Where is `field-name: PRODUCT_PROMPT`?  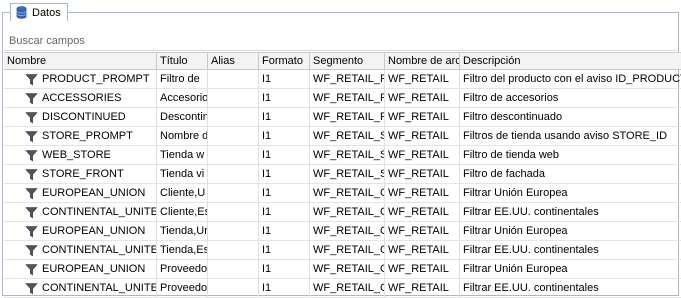 field-name: PRODUCT_PROMPT is located at coordinates (96, 79).